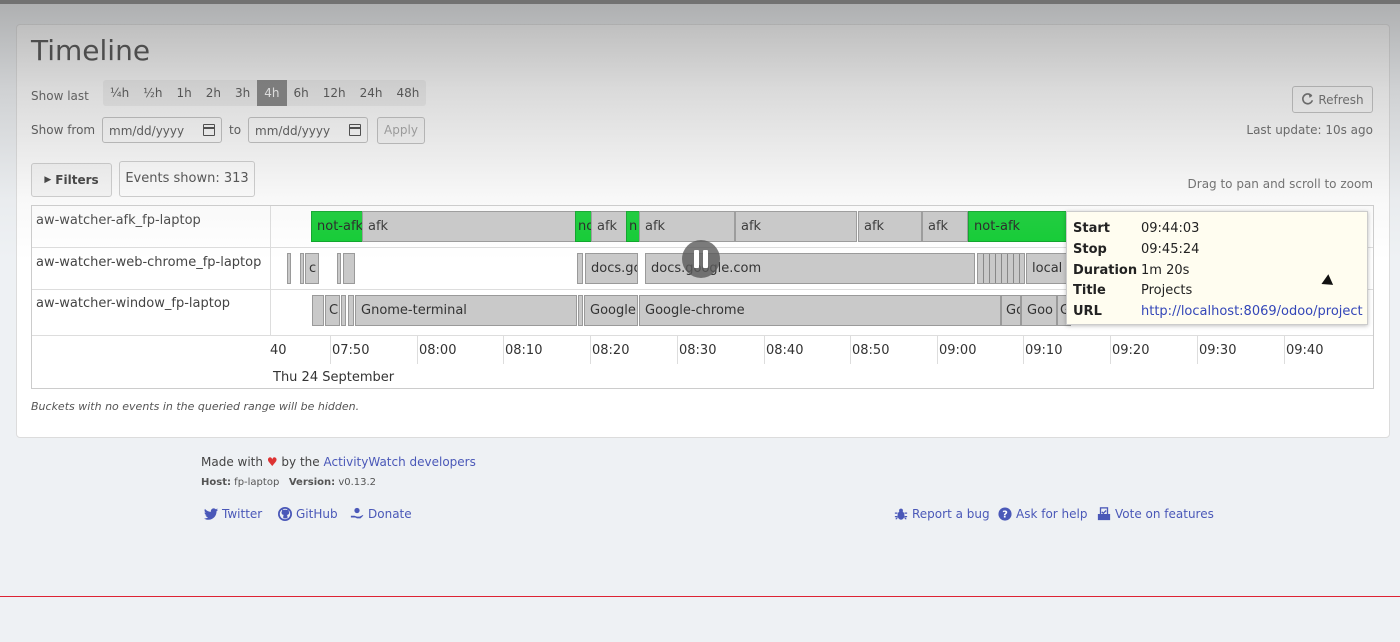 This screenshot has width=1400, height=642. Describe the element at coordinates (524, 350) in the screenshot. I see `axis-tick: 08:10` at that location.